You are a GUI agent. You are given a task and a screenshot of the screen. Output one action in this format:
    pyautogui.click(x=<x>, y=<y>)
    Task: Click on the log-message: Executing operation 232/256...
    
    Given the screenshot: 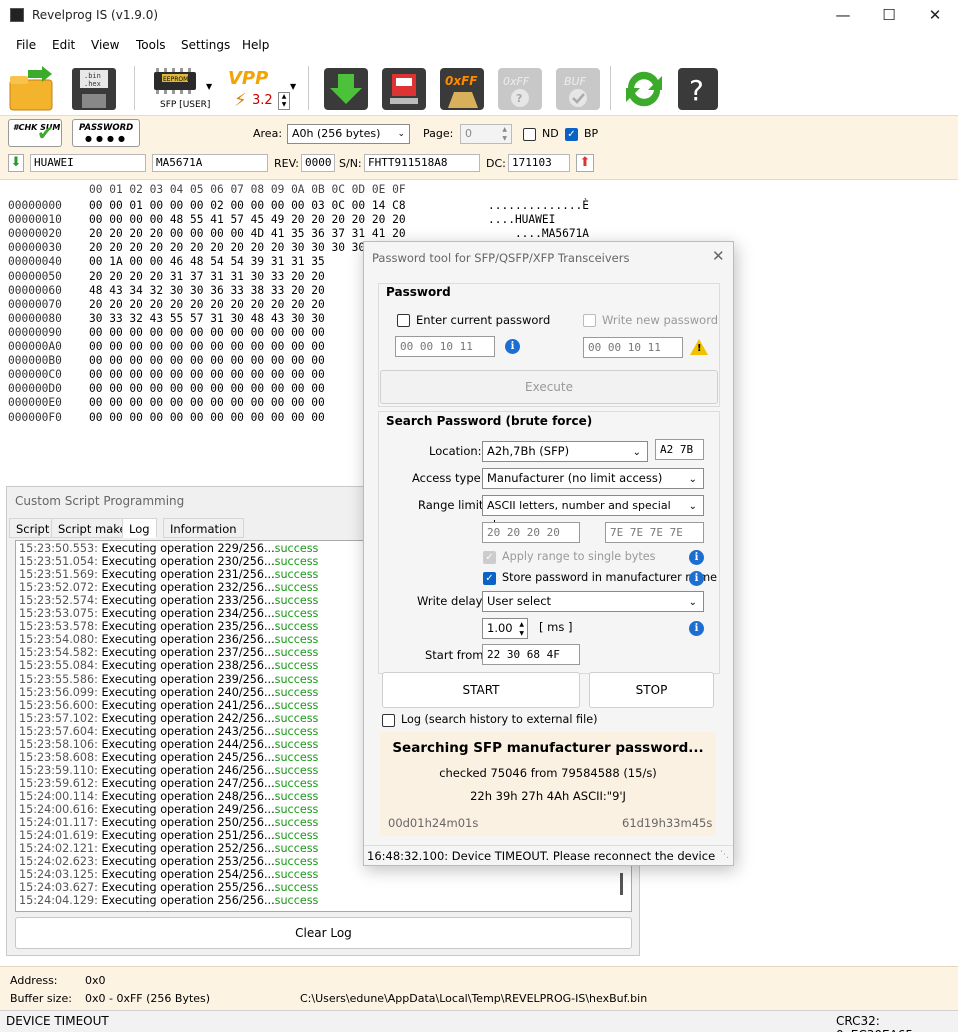 What is the action you would take?
    pyautogui.click(x=186, y=588)
    